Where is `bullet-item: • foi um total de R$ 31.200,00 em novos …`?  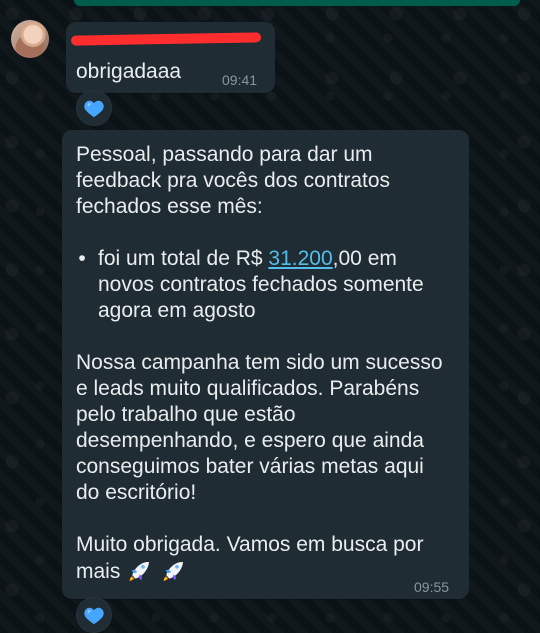 bullet-item: • foi um total de R$ 31.200,00 em novos … is located at coordinates (261, 285).